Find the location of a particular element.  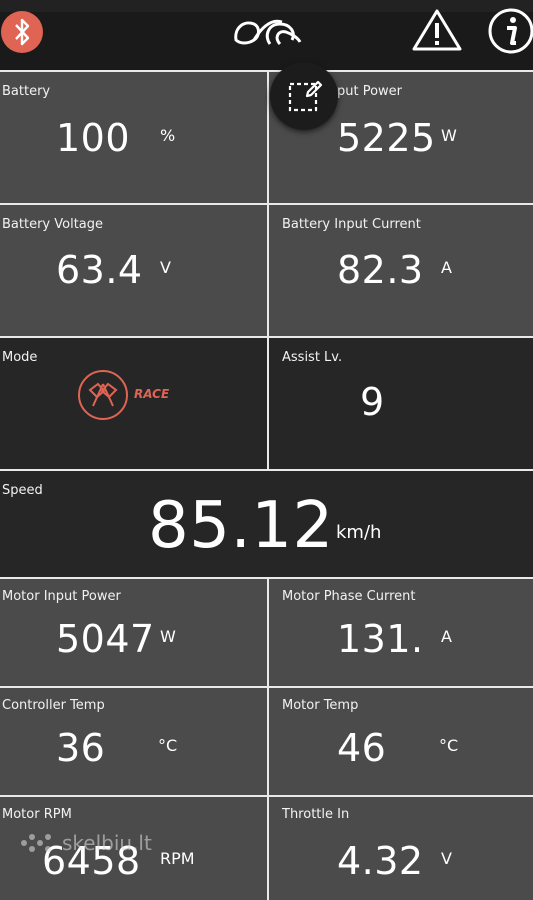

tile-throttle-in: Throttle In 4.32 V is located at coordinates (401, 848).